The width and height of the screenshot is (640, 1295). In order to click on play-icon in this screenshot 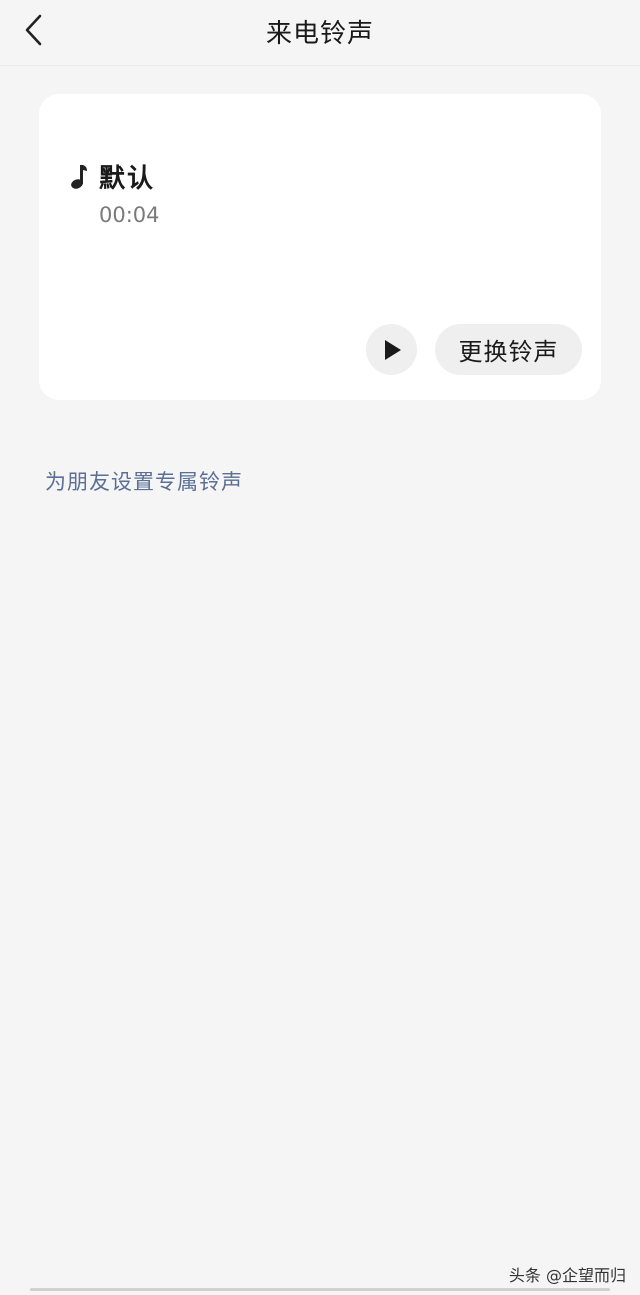, I will do `click(392, 349)`.